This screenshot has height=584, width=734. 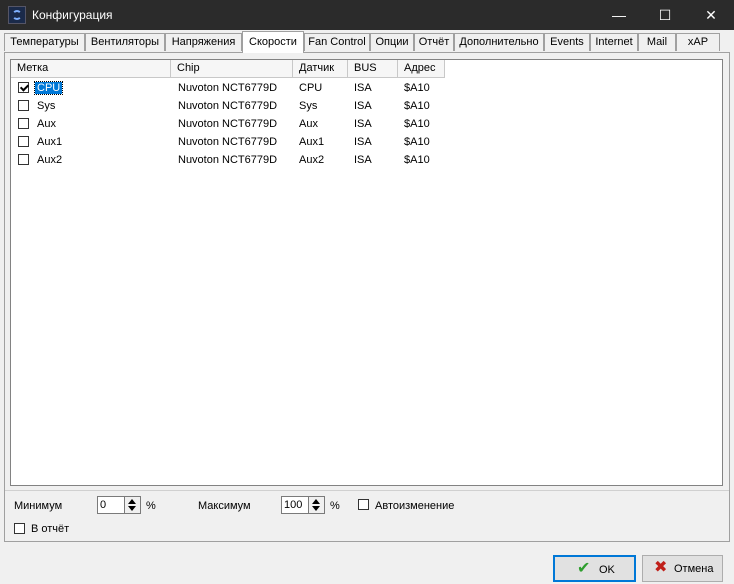 I want to click on row-label: Sys, so click(x=46, y=106).